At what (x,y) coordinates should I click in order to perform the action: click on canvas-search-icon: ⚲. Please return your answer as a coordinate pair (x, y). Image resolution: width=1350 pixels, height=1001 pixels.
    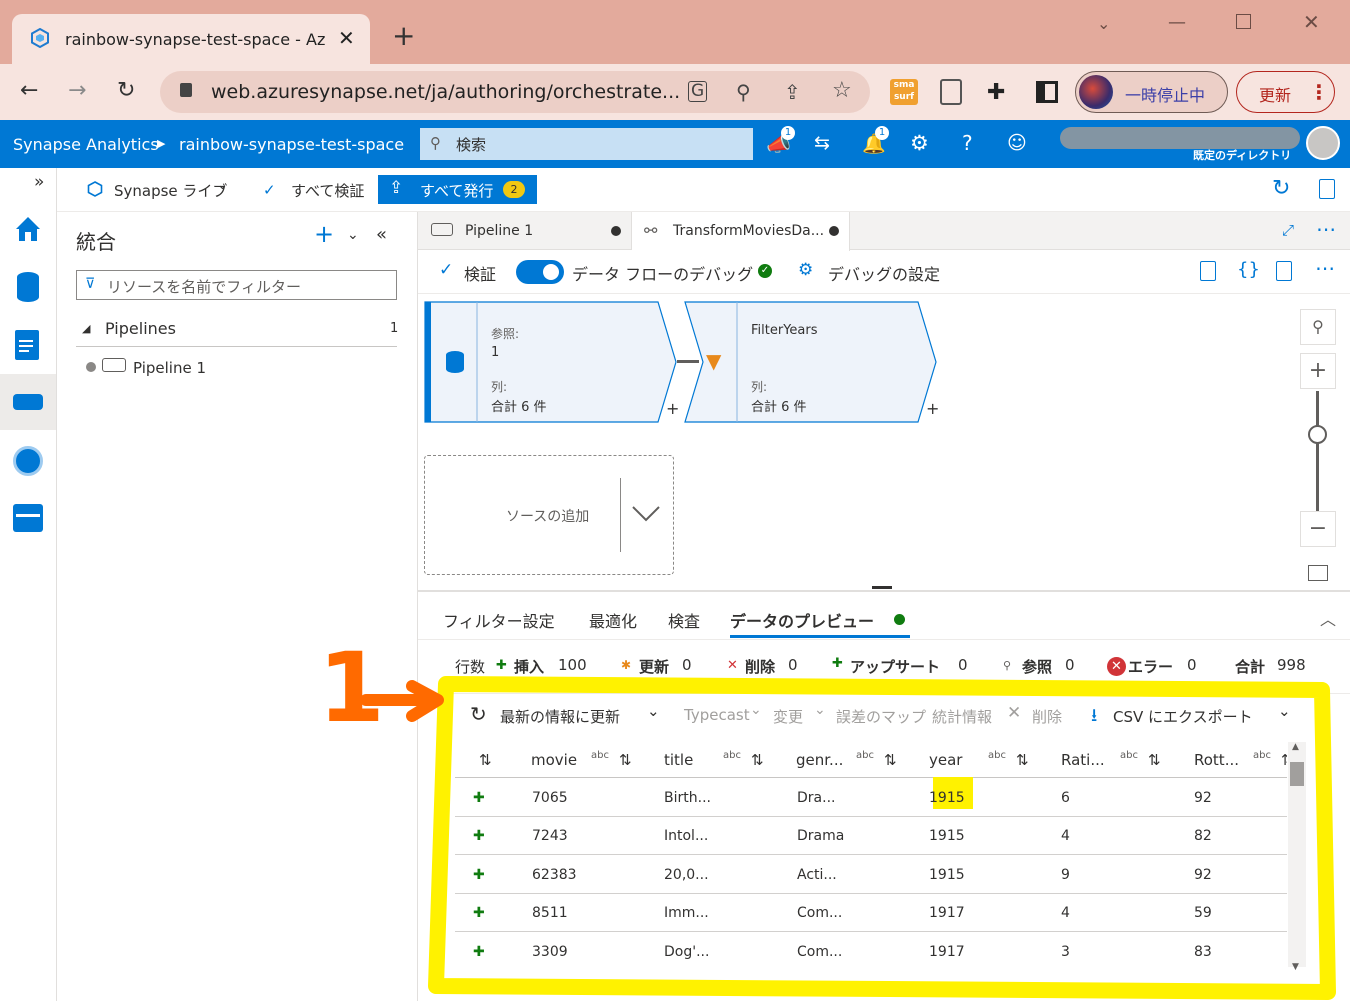
    Looking at the image, I should click on (1318, 327).